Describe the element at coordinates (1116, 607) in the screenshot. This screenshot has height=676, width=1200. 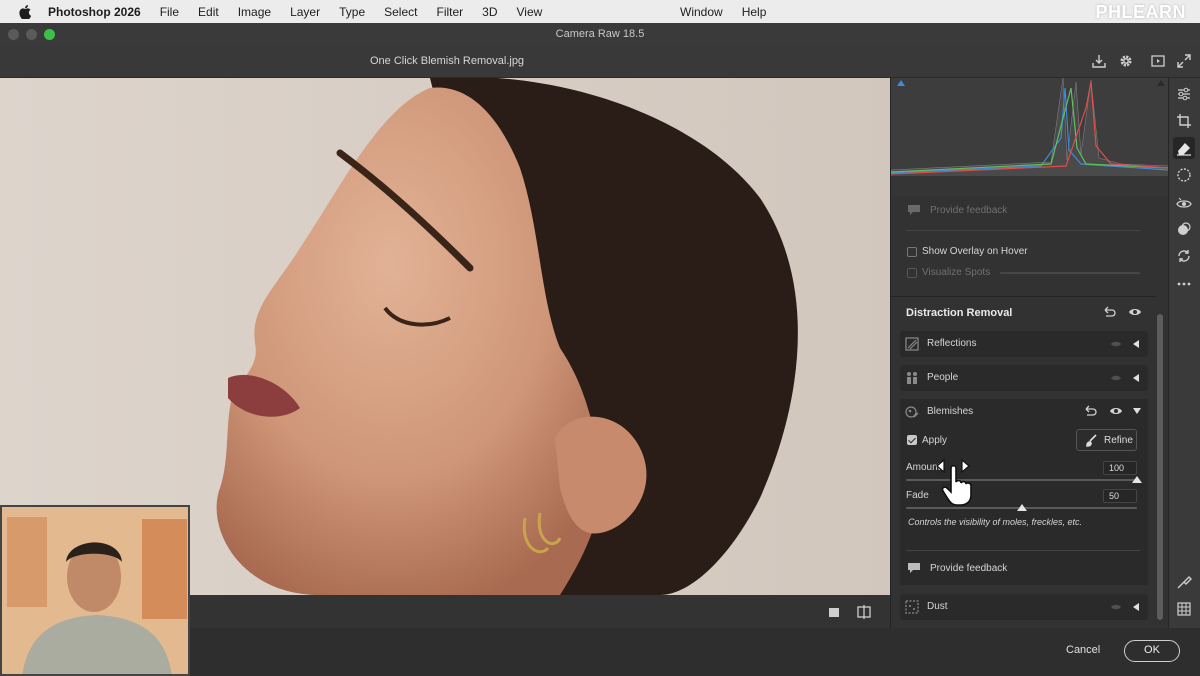
I see `dust-eye-icon` at that location.